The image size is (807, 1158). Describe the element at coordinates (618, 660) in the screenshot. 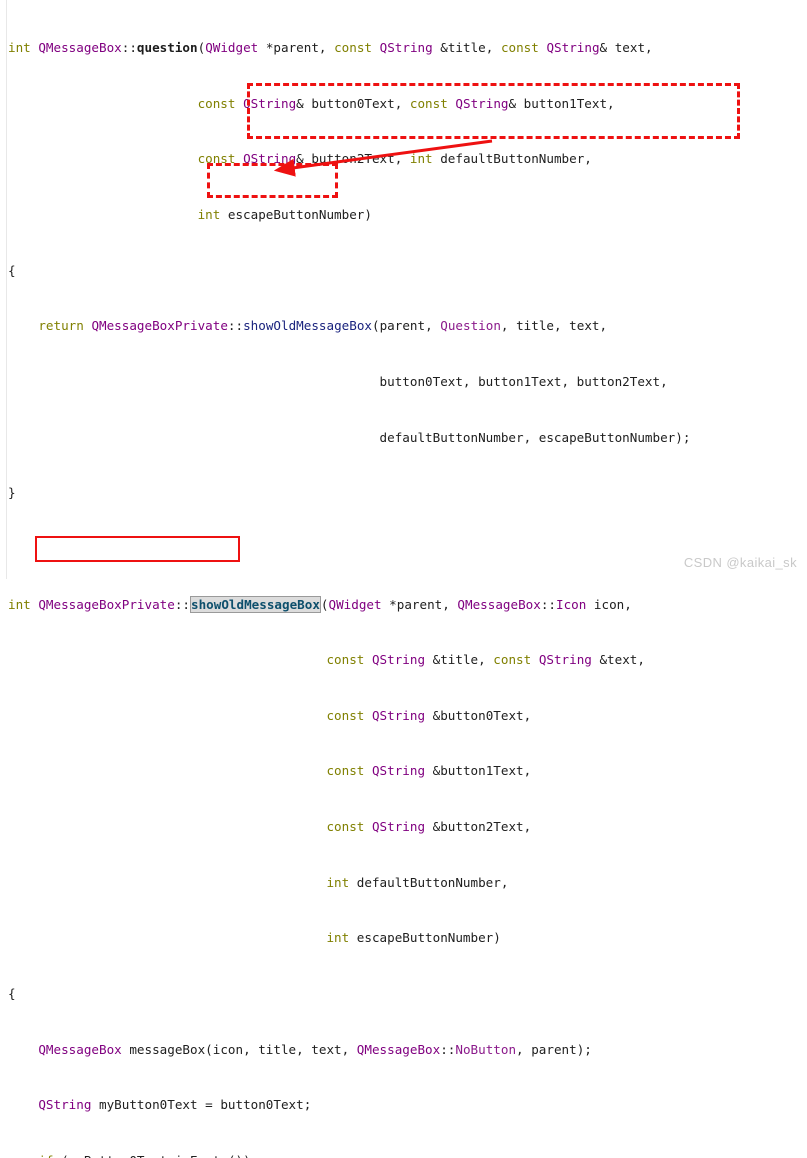

I see `token-param: &text,` at that location.